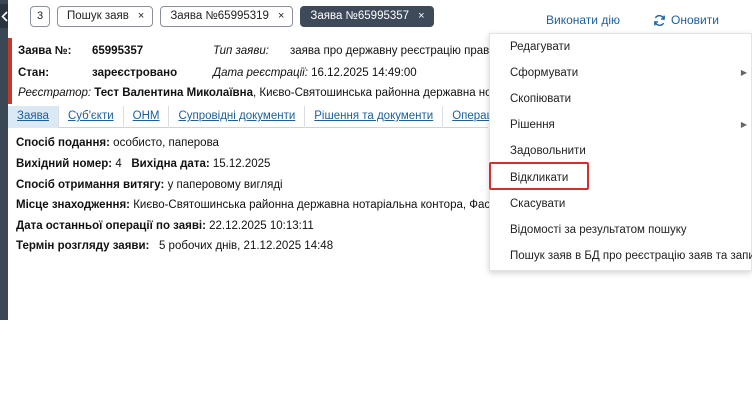 The width and height of the screenshot is (752, 395). What do you see at coordinates (246, 246) in the screenshot?
I see `review-period-value: 5 робочих днів, 21.12.2025 14:48` at bounding box center [246, 246].